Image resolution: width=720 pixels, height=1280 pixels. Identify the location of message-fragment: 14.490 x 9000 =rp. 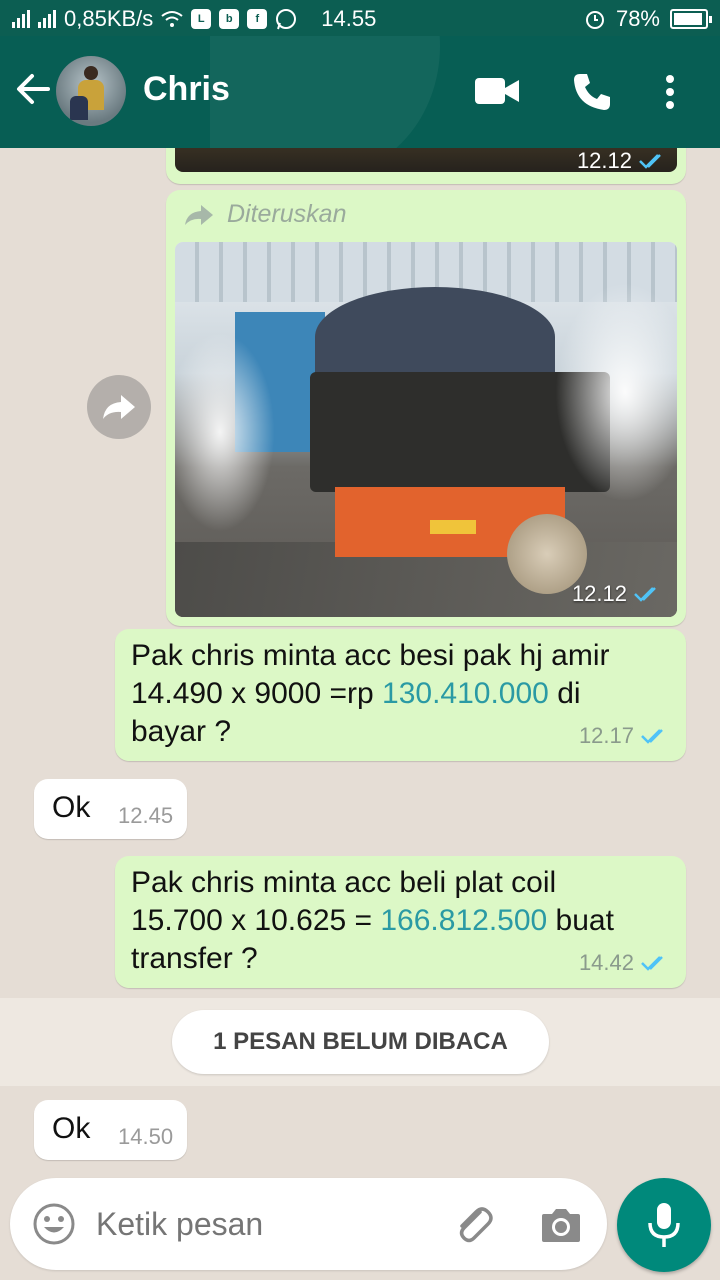
(257, 693).